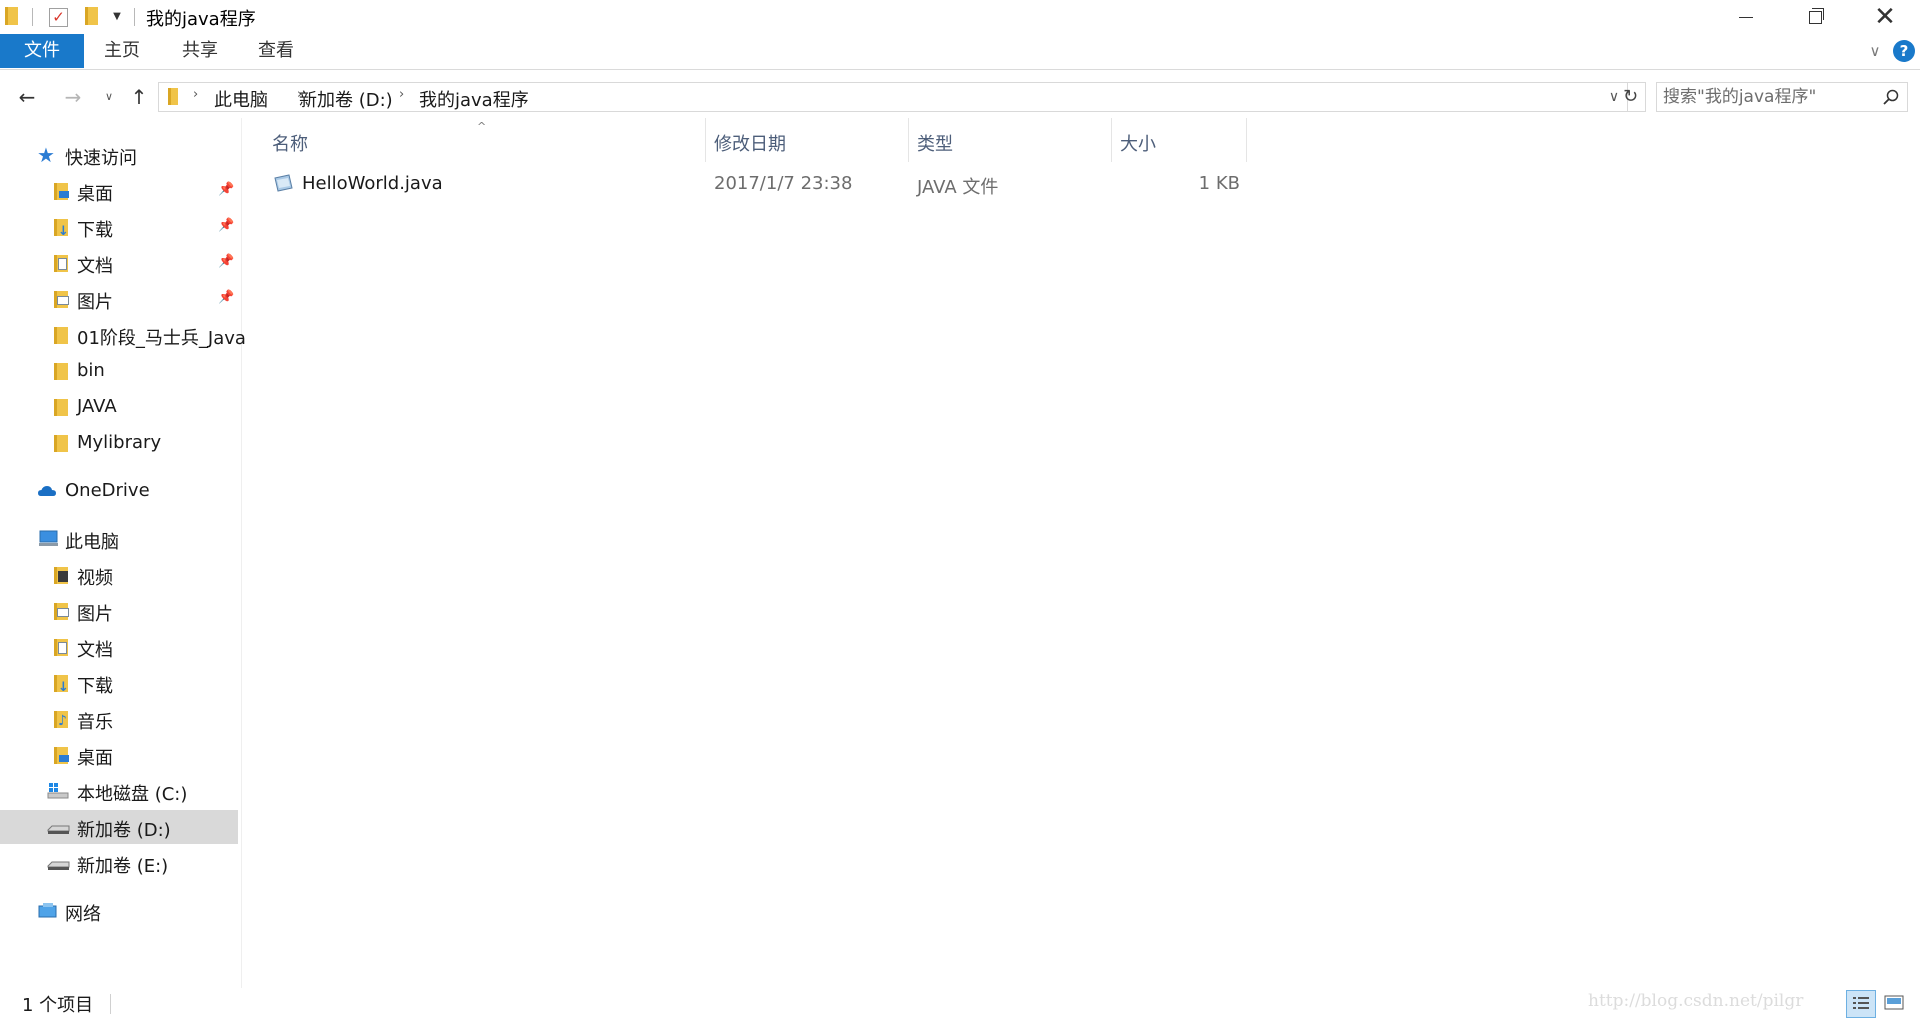 This screenshot has height=1020, width=1920. What do you see at coordinates (119, 575) in the screenshot?
I see `nav-item-videos: 视频` at bounding box center [119, 575].